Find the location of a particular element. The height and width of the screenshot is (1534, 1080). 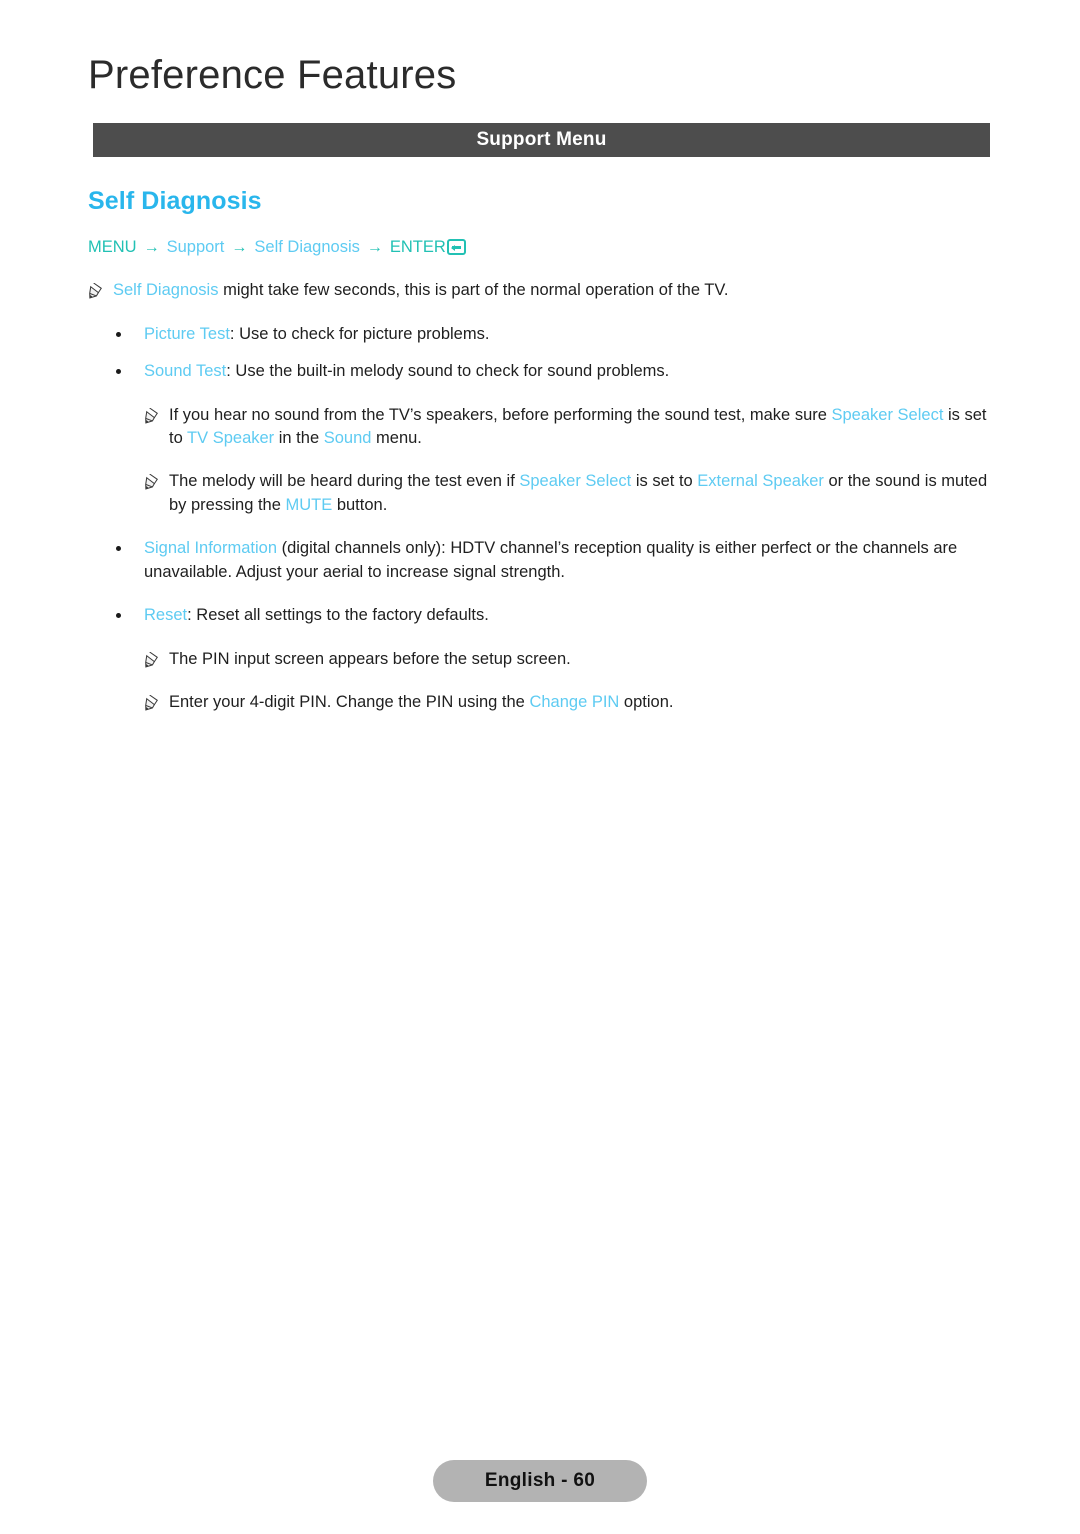

note-highlight: Change PIN is located at coordinates (574, 701).